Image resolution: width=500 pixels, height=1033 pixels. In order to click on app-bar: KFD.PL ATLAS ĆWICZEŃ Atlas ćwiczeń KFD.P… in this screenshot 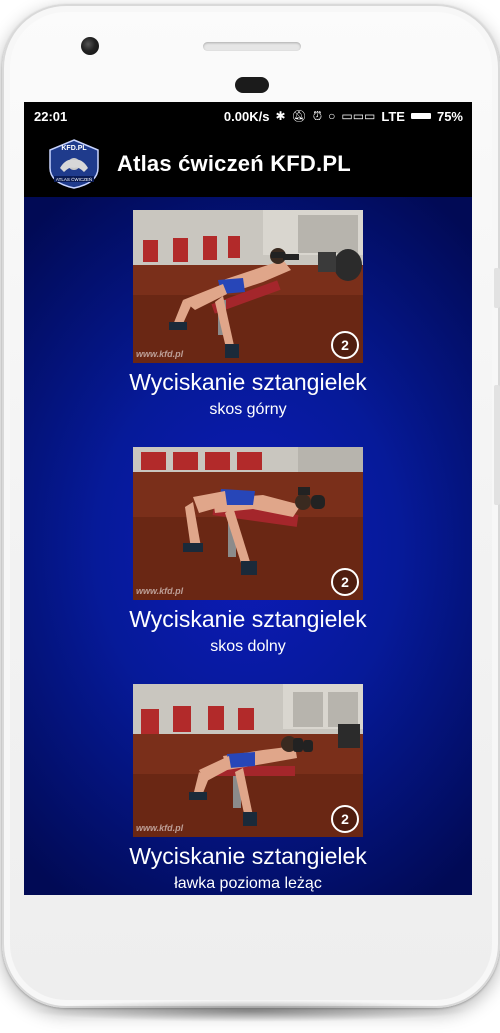, I will do `click(248, 163)`.